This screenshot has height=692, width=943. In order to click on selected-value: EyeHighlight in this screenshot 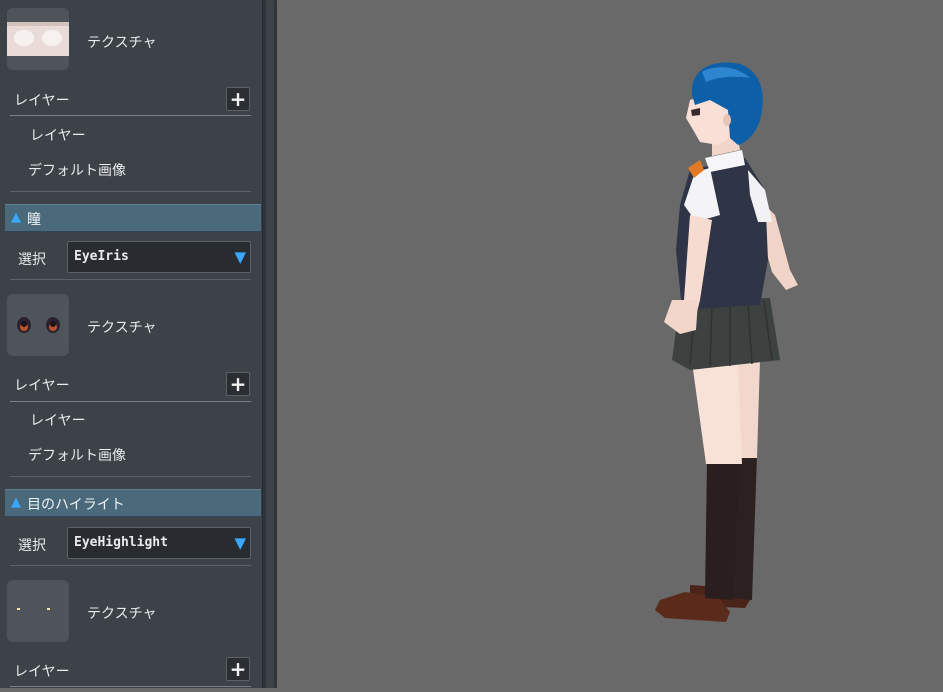, I will do `click(121, 542)`.